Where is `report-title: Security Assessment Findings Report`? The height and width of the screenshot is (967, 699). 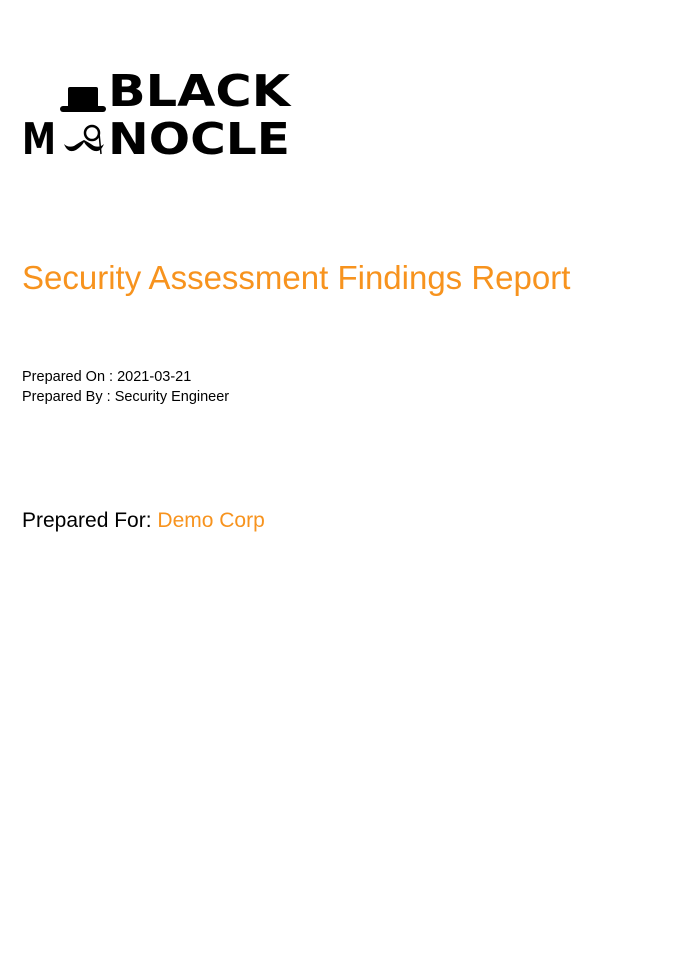 report-title: Security Assessment Findings Report is located at coordinates (296, 277).